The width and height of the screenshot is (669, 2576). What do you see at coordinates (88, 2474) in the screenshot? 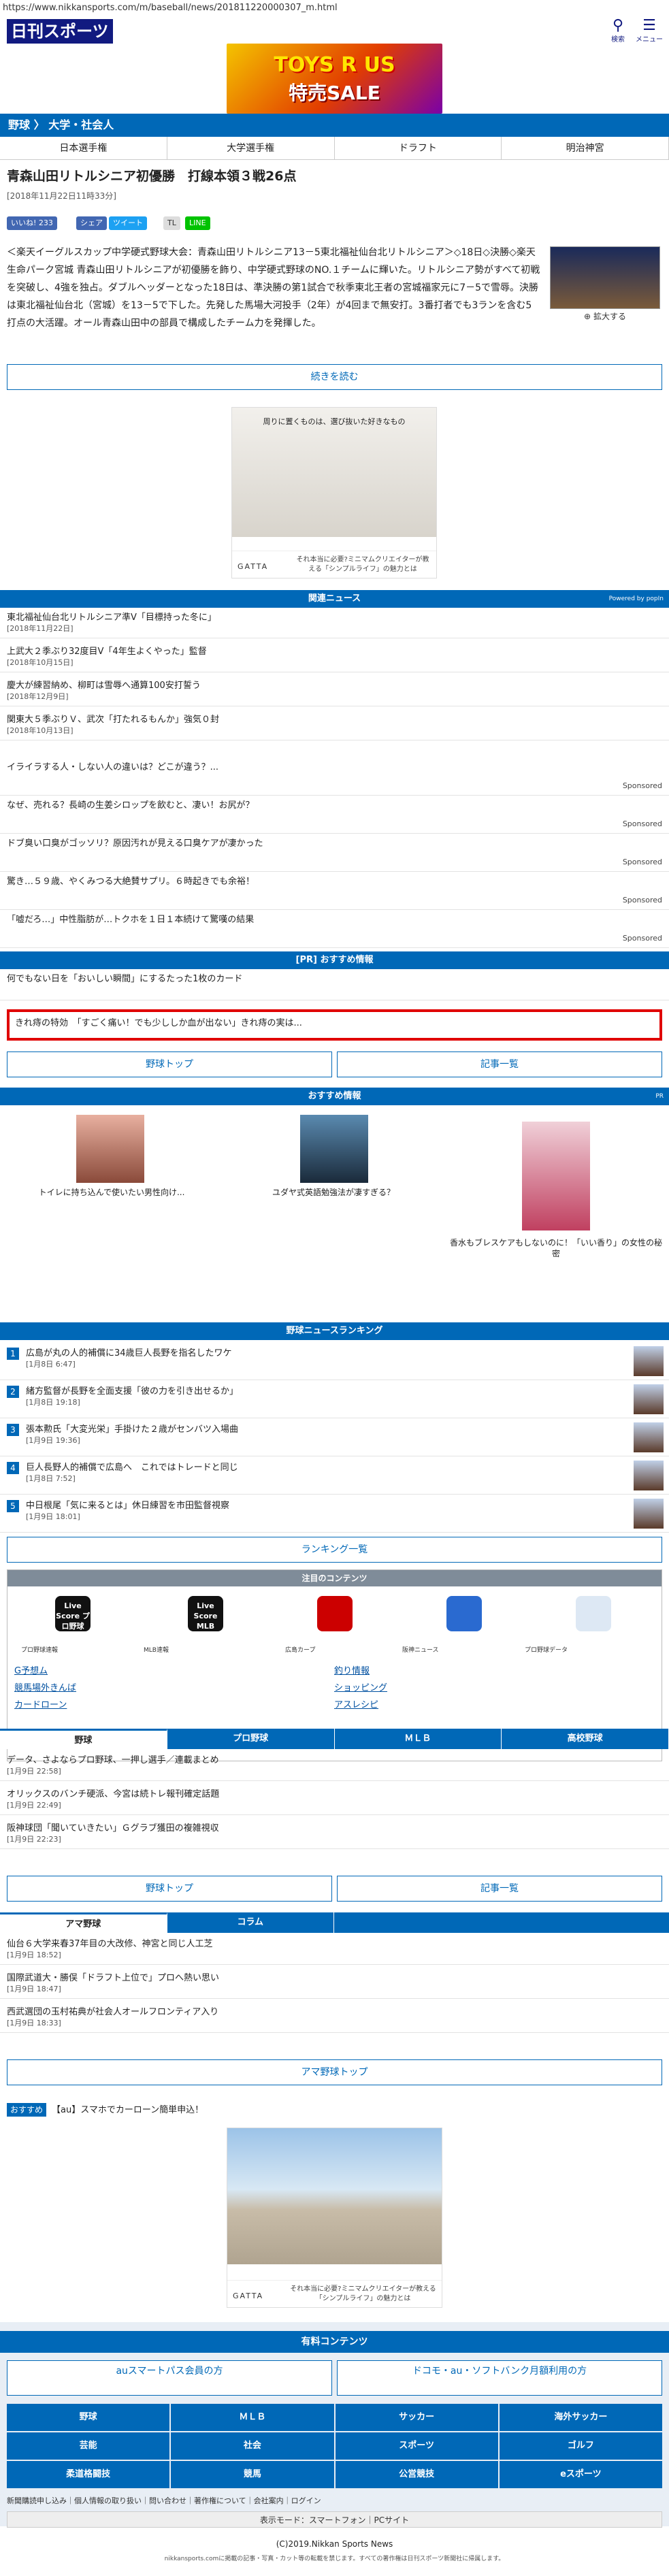
I see `footer-cat: 柔道格闘技` at bounding box center [88, 2474].